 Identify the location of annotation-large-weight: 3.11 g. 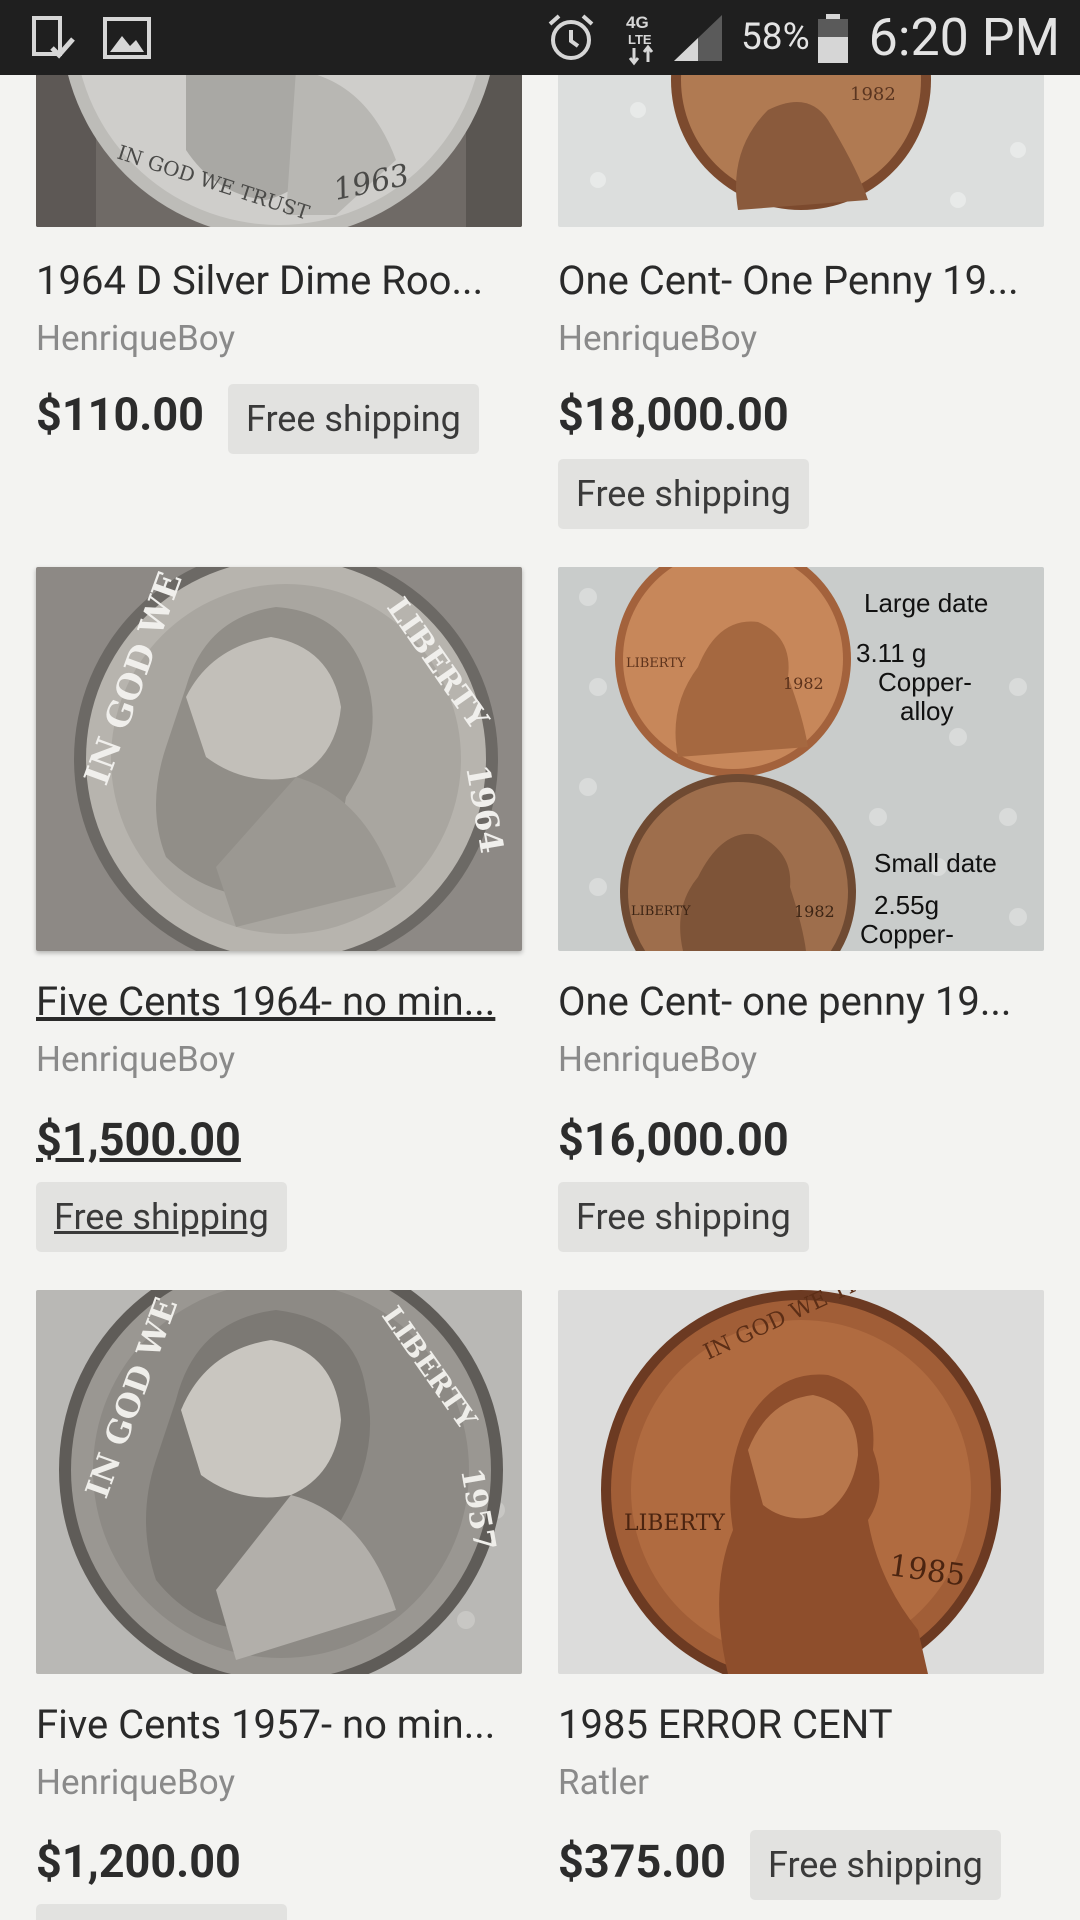
(891, 653).